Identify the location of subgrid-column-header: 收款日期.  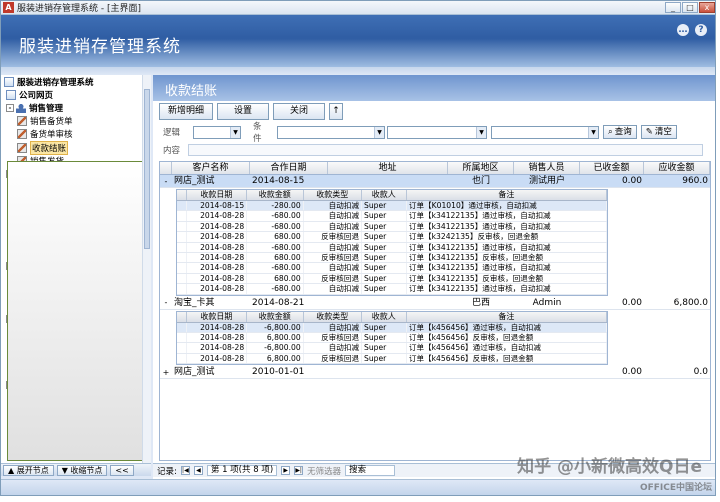
(217, 316).